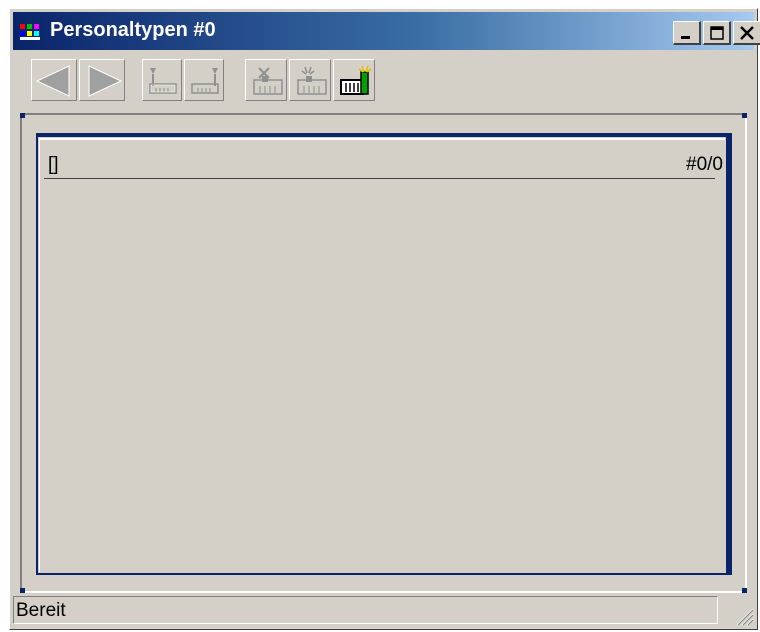 The image size is (760, 632). Describe the element at coordinates (379, 178) in the screenshot. I see `header-divider` at that location.